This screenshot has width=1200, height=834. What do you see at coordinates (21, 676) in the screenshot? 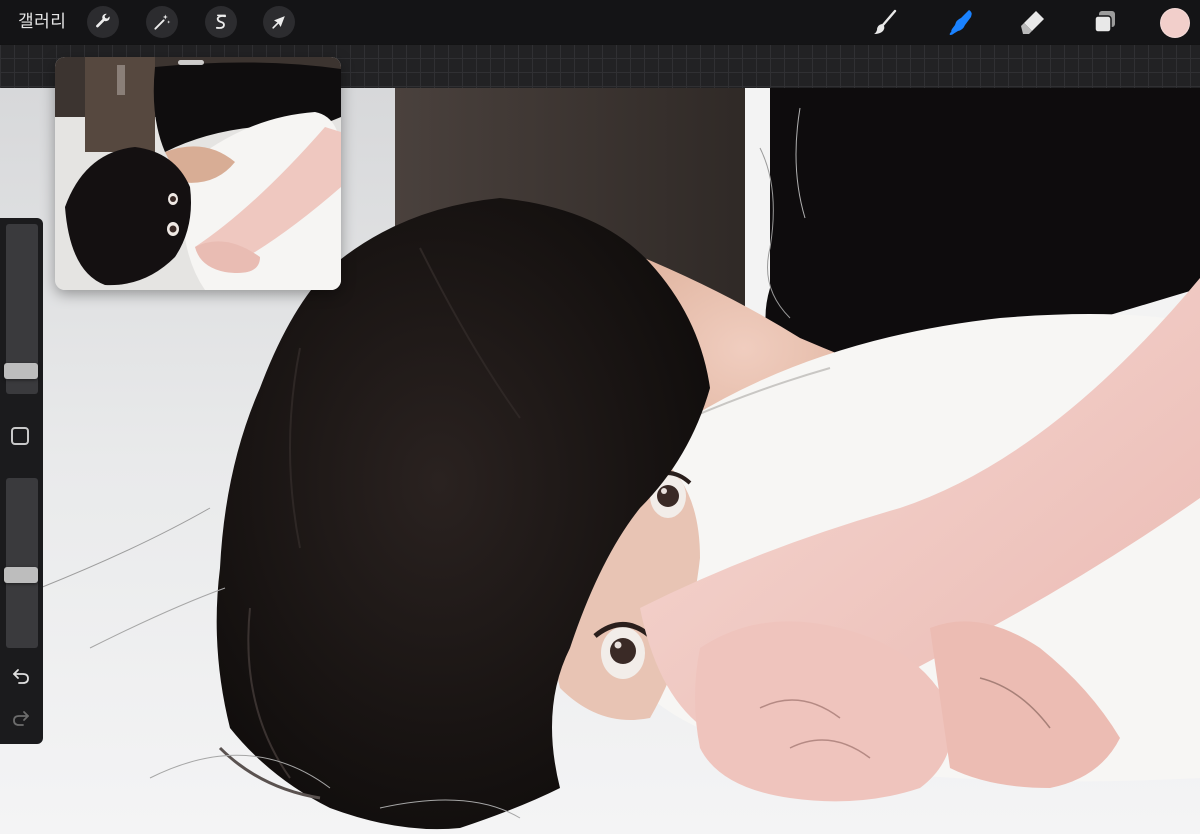
I see `undo-icon` at bounding box center [21, 676].